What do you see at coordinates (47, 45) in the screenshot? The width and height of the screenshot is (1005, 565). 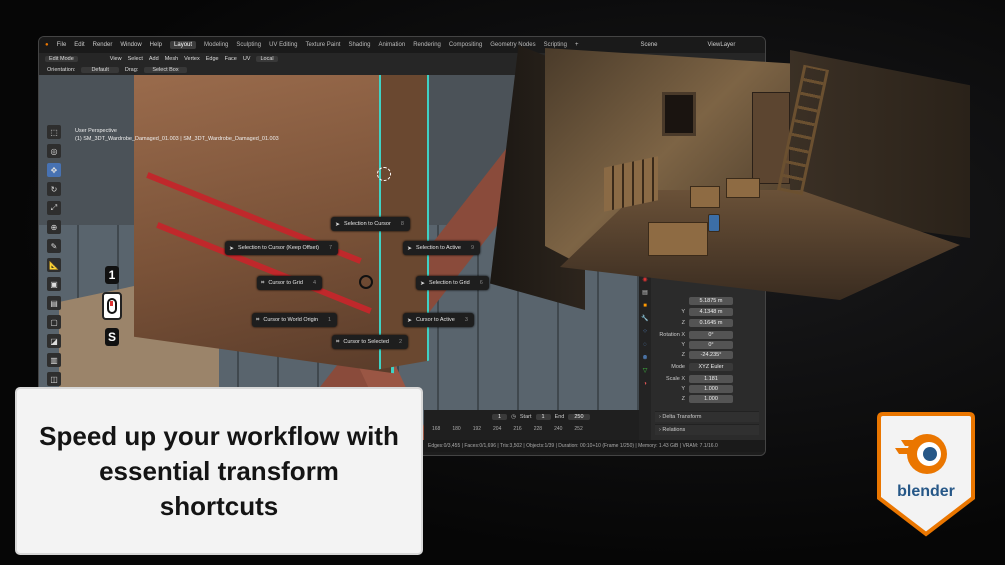 I see `blender-logo-icon: ●` at bounding box center [47, 45].